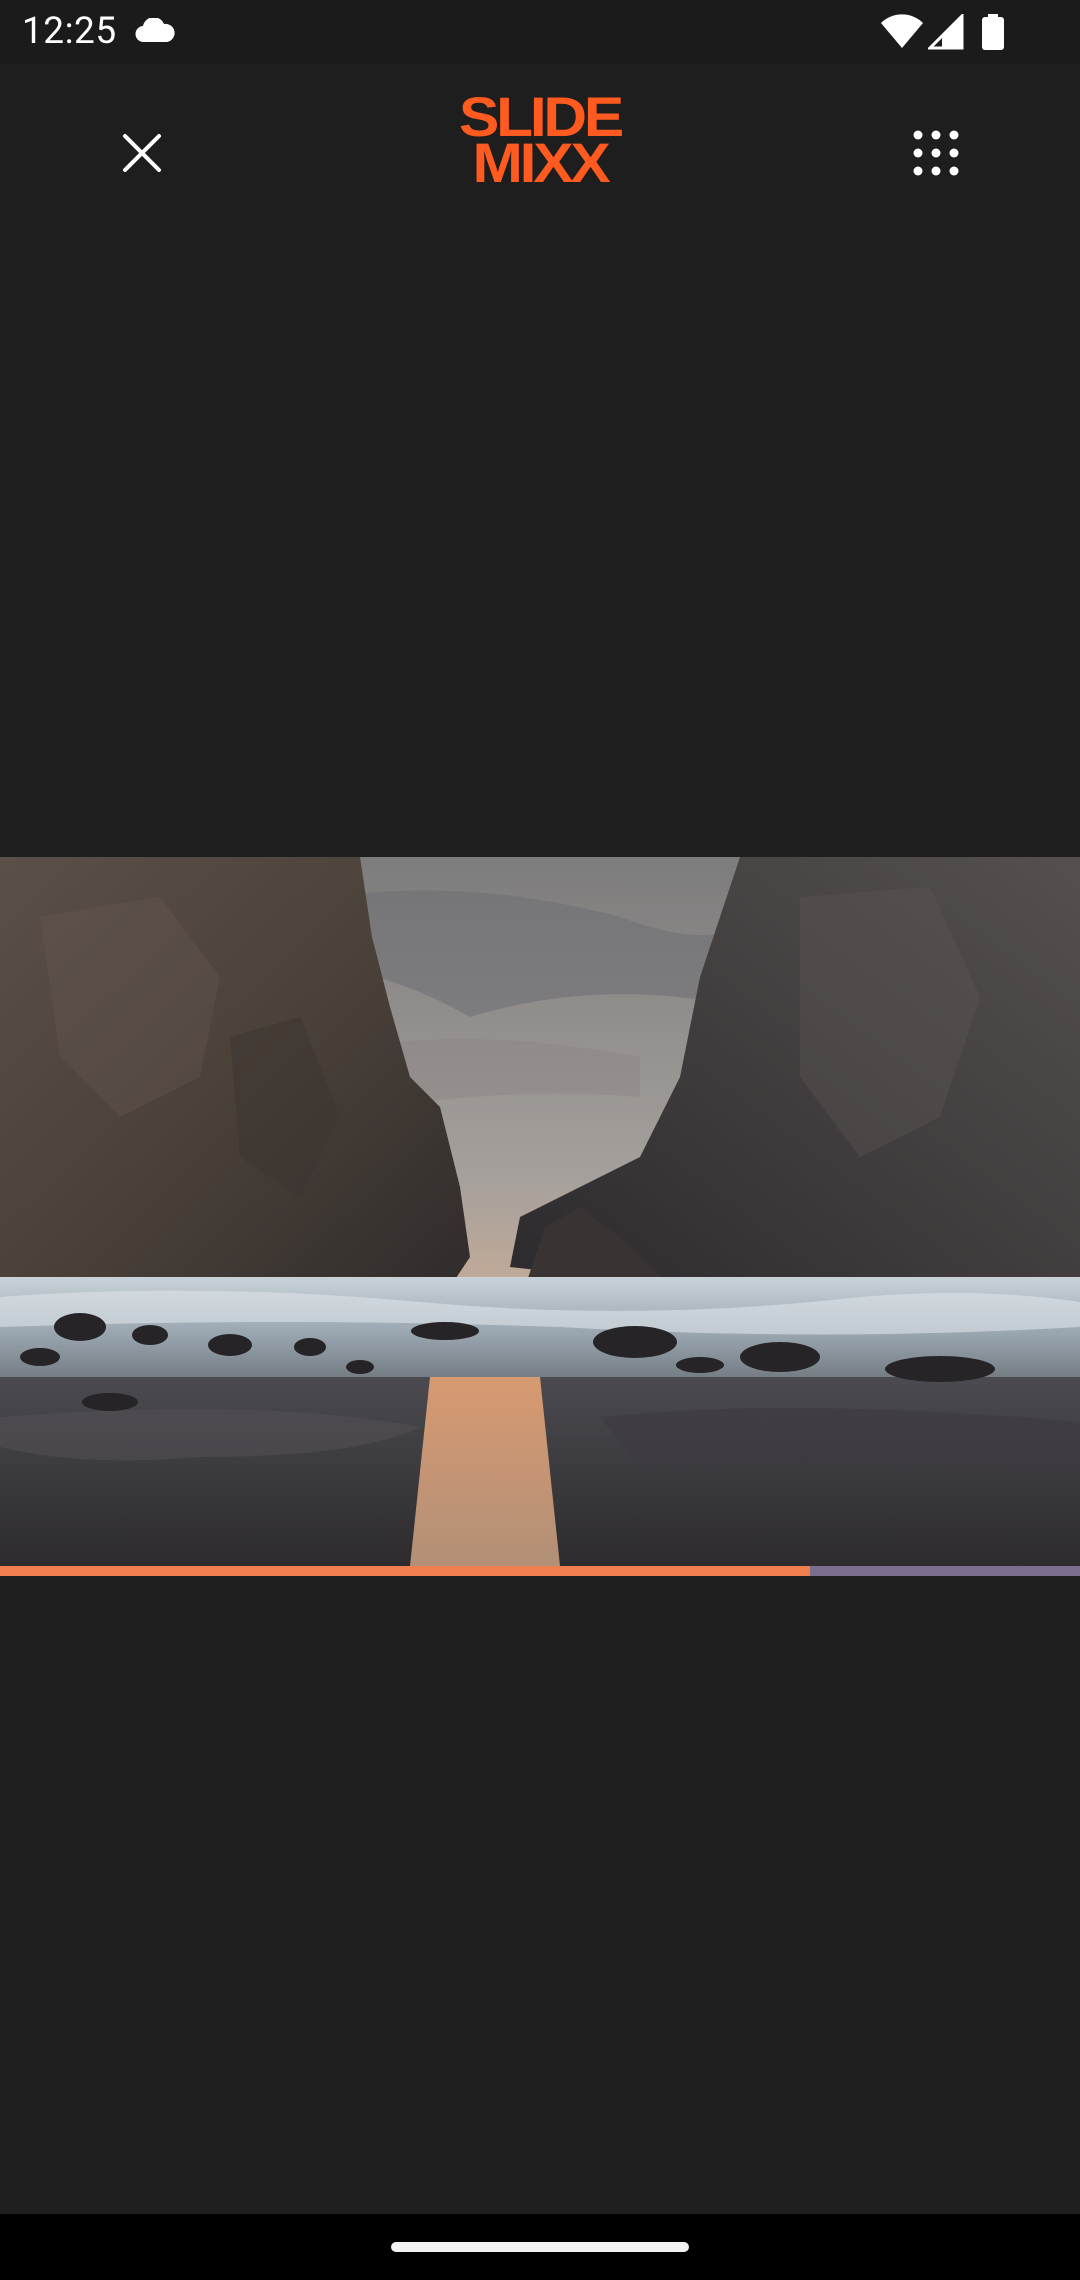  Describe the element at coordinates (541, 162) in the screenshot. I see `logo-line-2: MIXX` at that location.